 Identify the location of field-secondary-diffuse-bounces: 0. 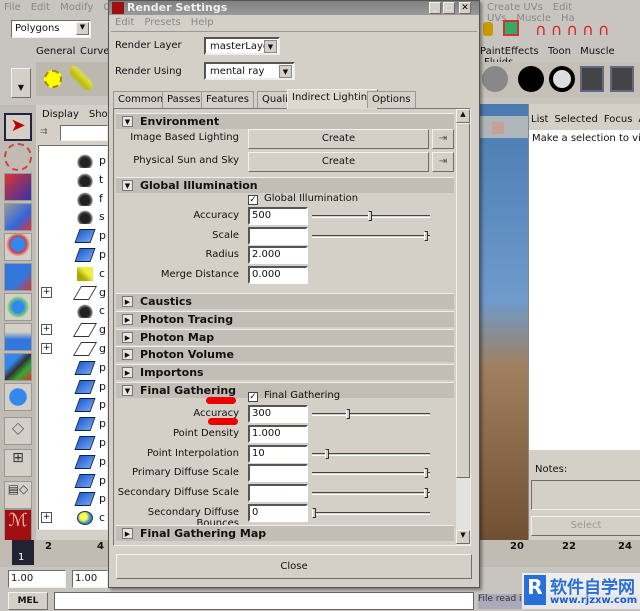
(278, 513).